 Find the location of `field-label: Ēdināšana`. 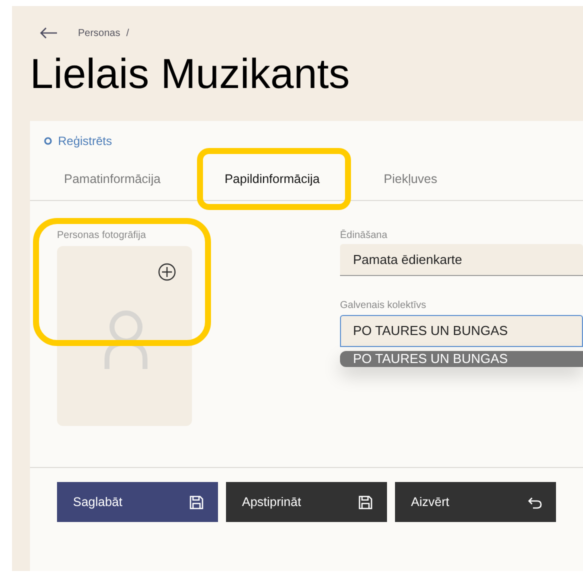

field-label: Ēdināšana is located at coordinates (364, 236).